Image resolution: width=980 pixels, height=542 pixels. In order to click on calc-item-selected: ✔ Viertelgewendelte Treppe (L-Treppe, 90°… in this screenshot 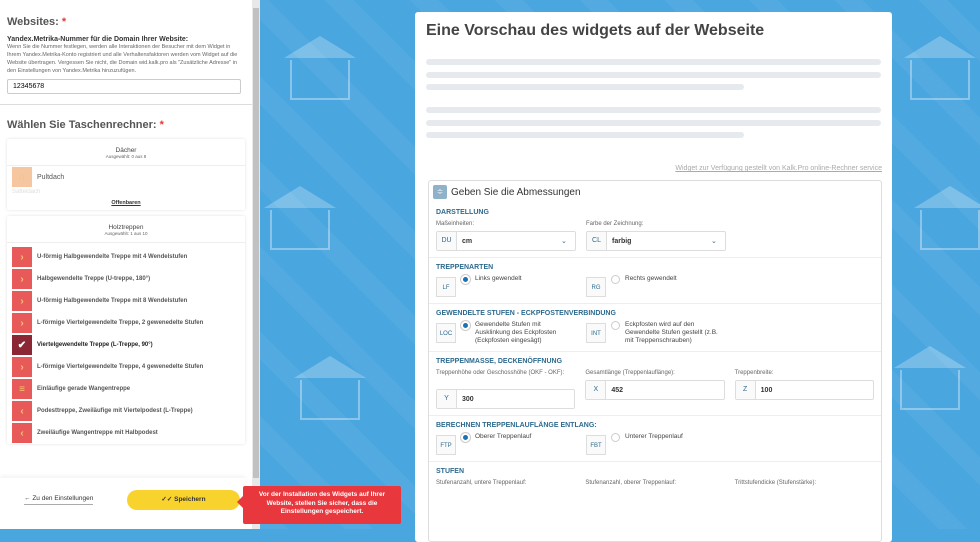, I will do `click(126, 345)`.